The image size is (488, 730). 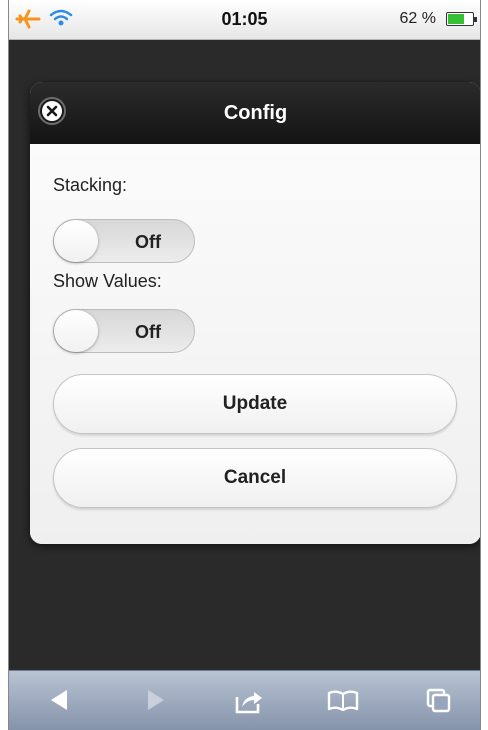 I want to click on show-values-label: Show Values:, so click(x=107, y=281).